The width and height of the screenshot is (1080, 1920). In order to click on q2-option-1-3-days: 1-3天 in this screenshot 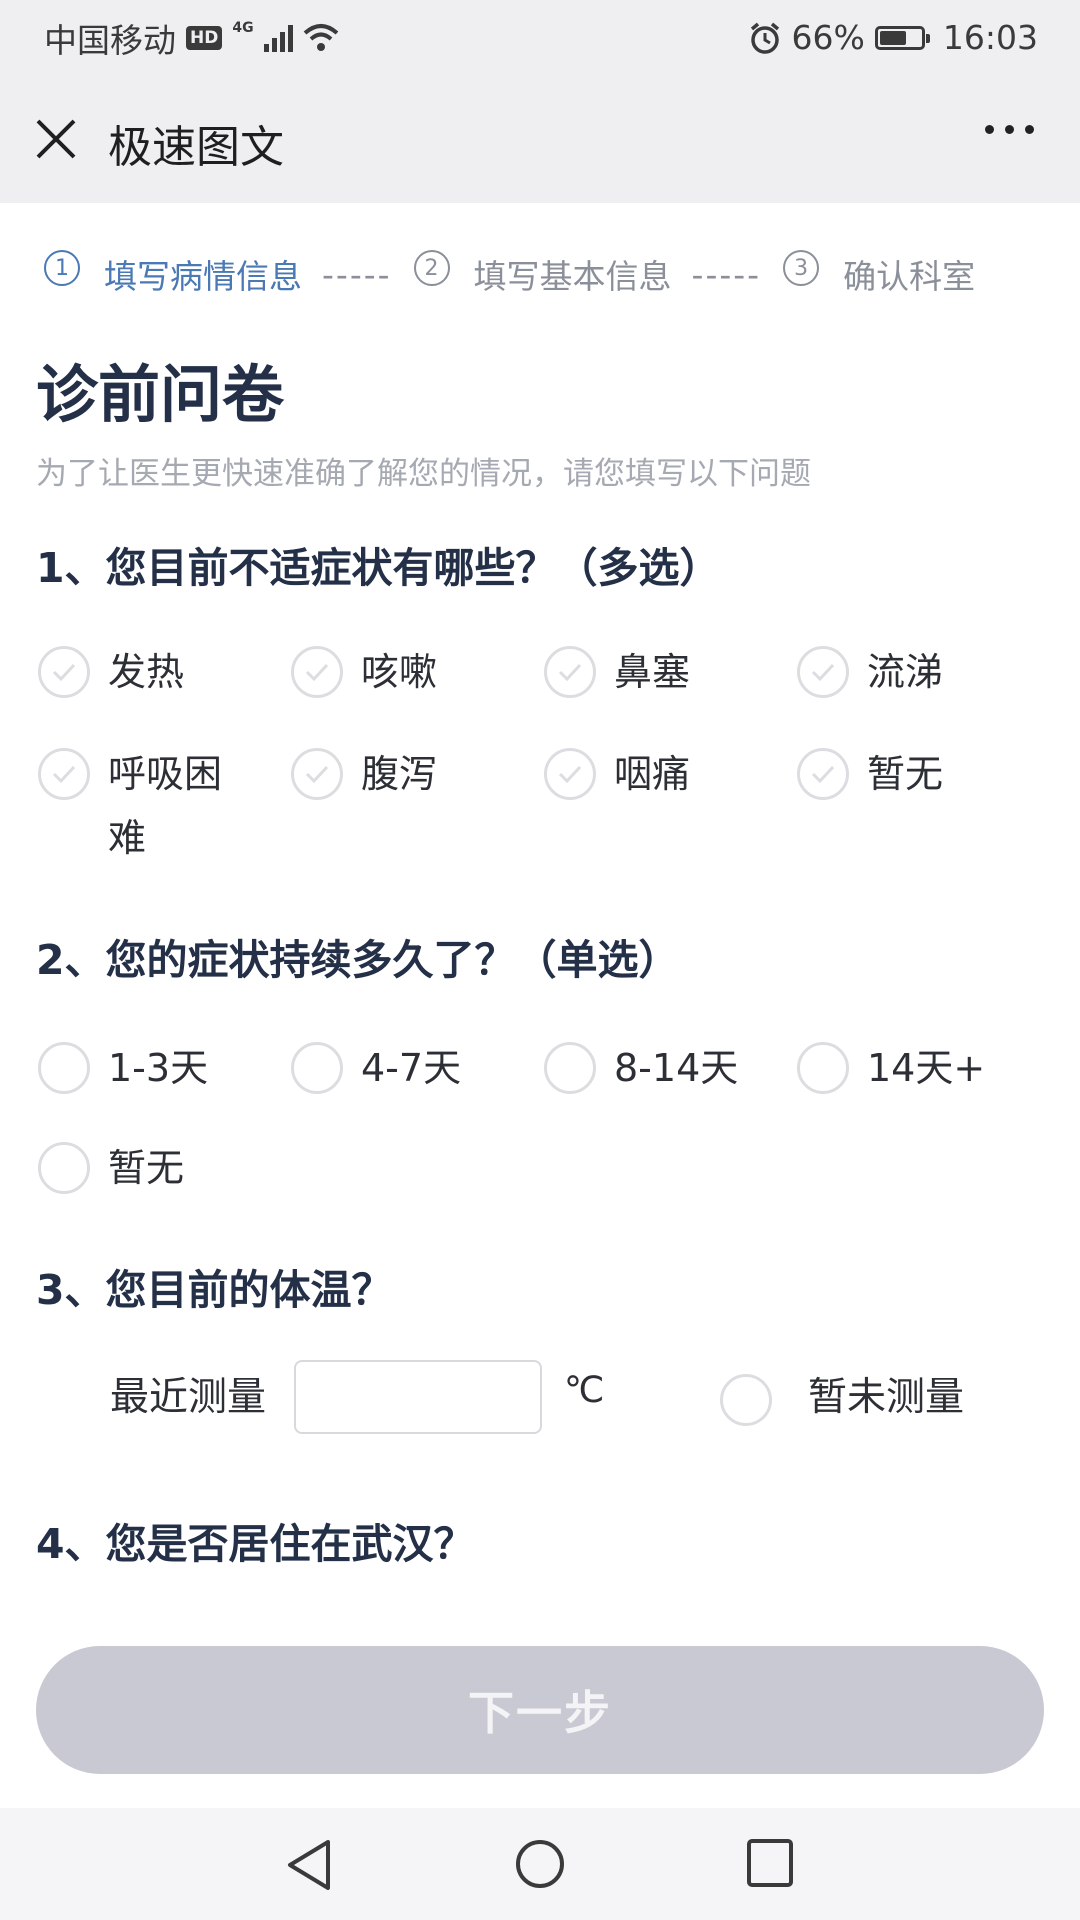, I will do `click(123, 1070)`.